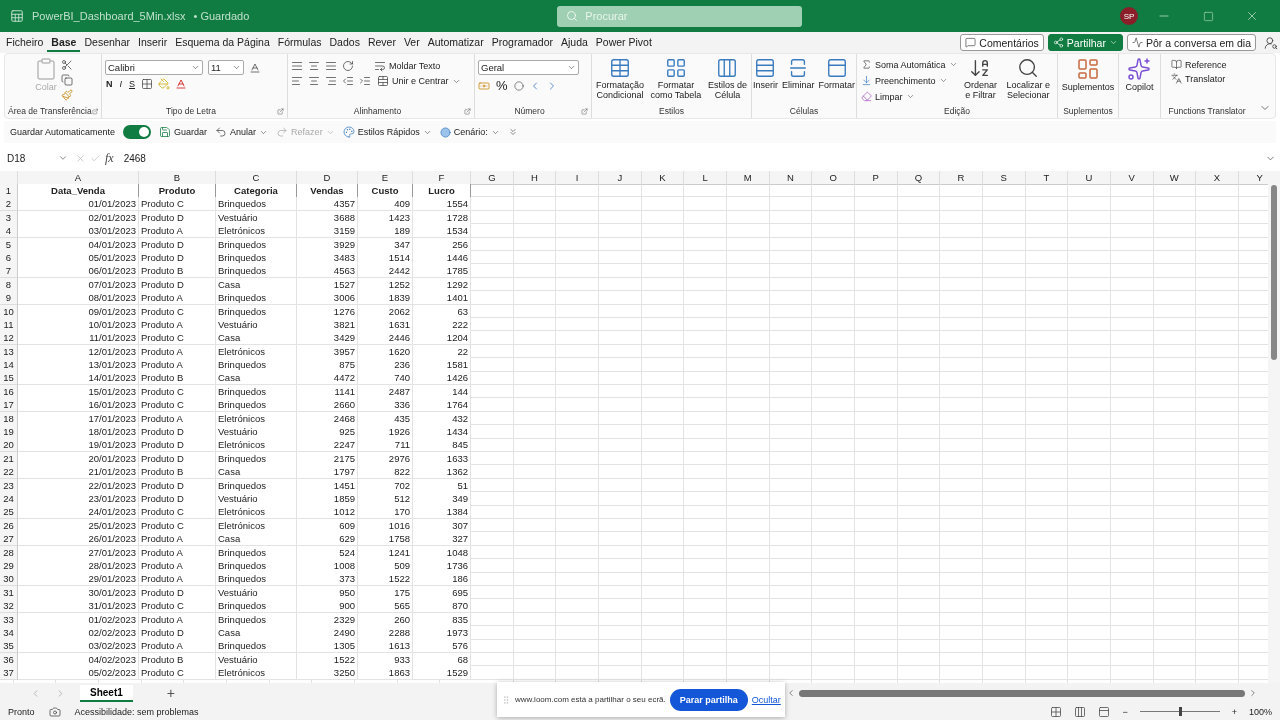  What do you see at coordinates (256, 338) in the screenshot?
I see `table-cell: Casa` at bounding box center [256, 338].